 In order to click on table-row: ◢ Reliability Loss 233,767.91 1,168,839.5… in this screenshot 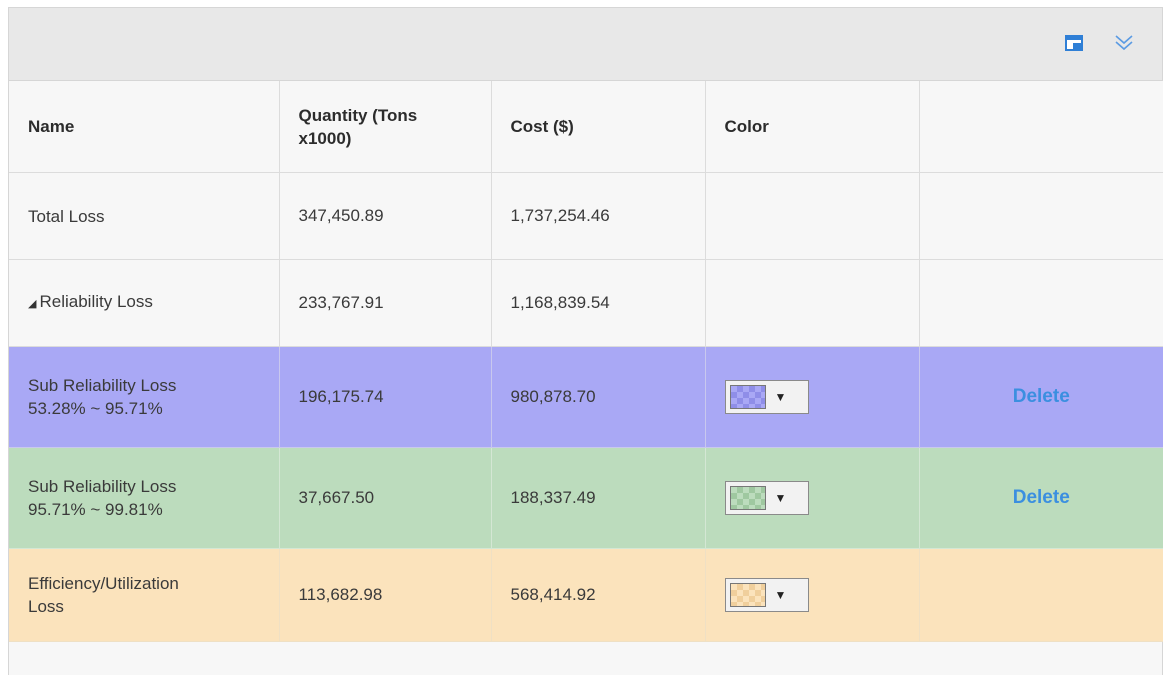, I will do `click(586, 303)`.